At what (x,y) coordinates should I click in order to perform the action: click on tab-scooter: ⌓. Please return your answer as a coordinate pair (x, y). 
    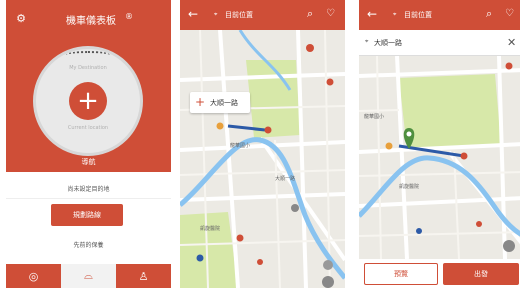
    Looking at the image, I should click on (88, 276).